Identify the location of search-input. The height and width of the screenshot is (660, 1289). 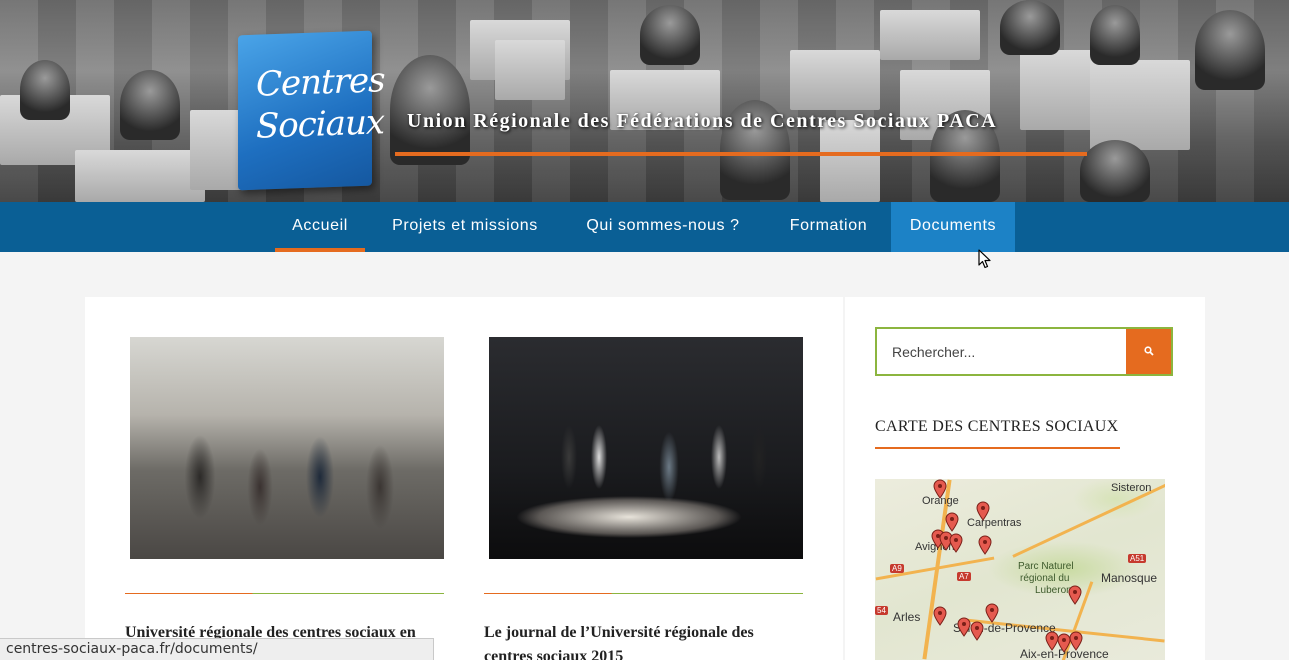
(1002, 351).